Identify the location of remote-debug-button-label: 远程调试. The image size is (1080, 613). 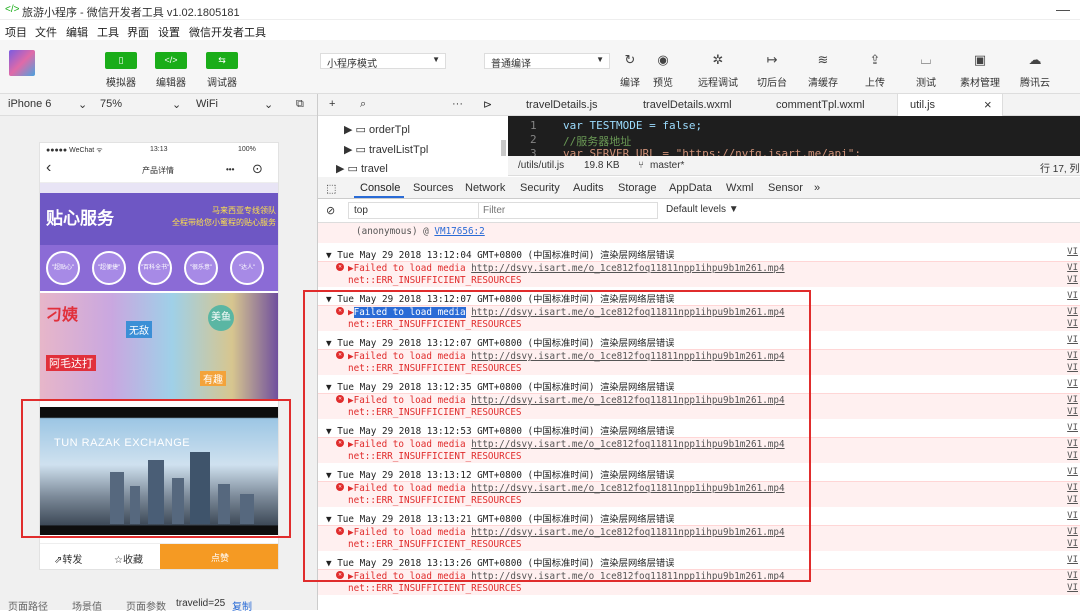
(718, 81).